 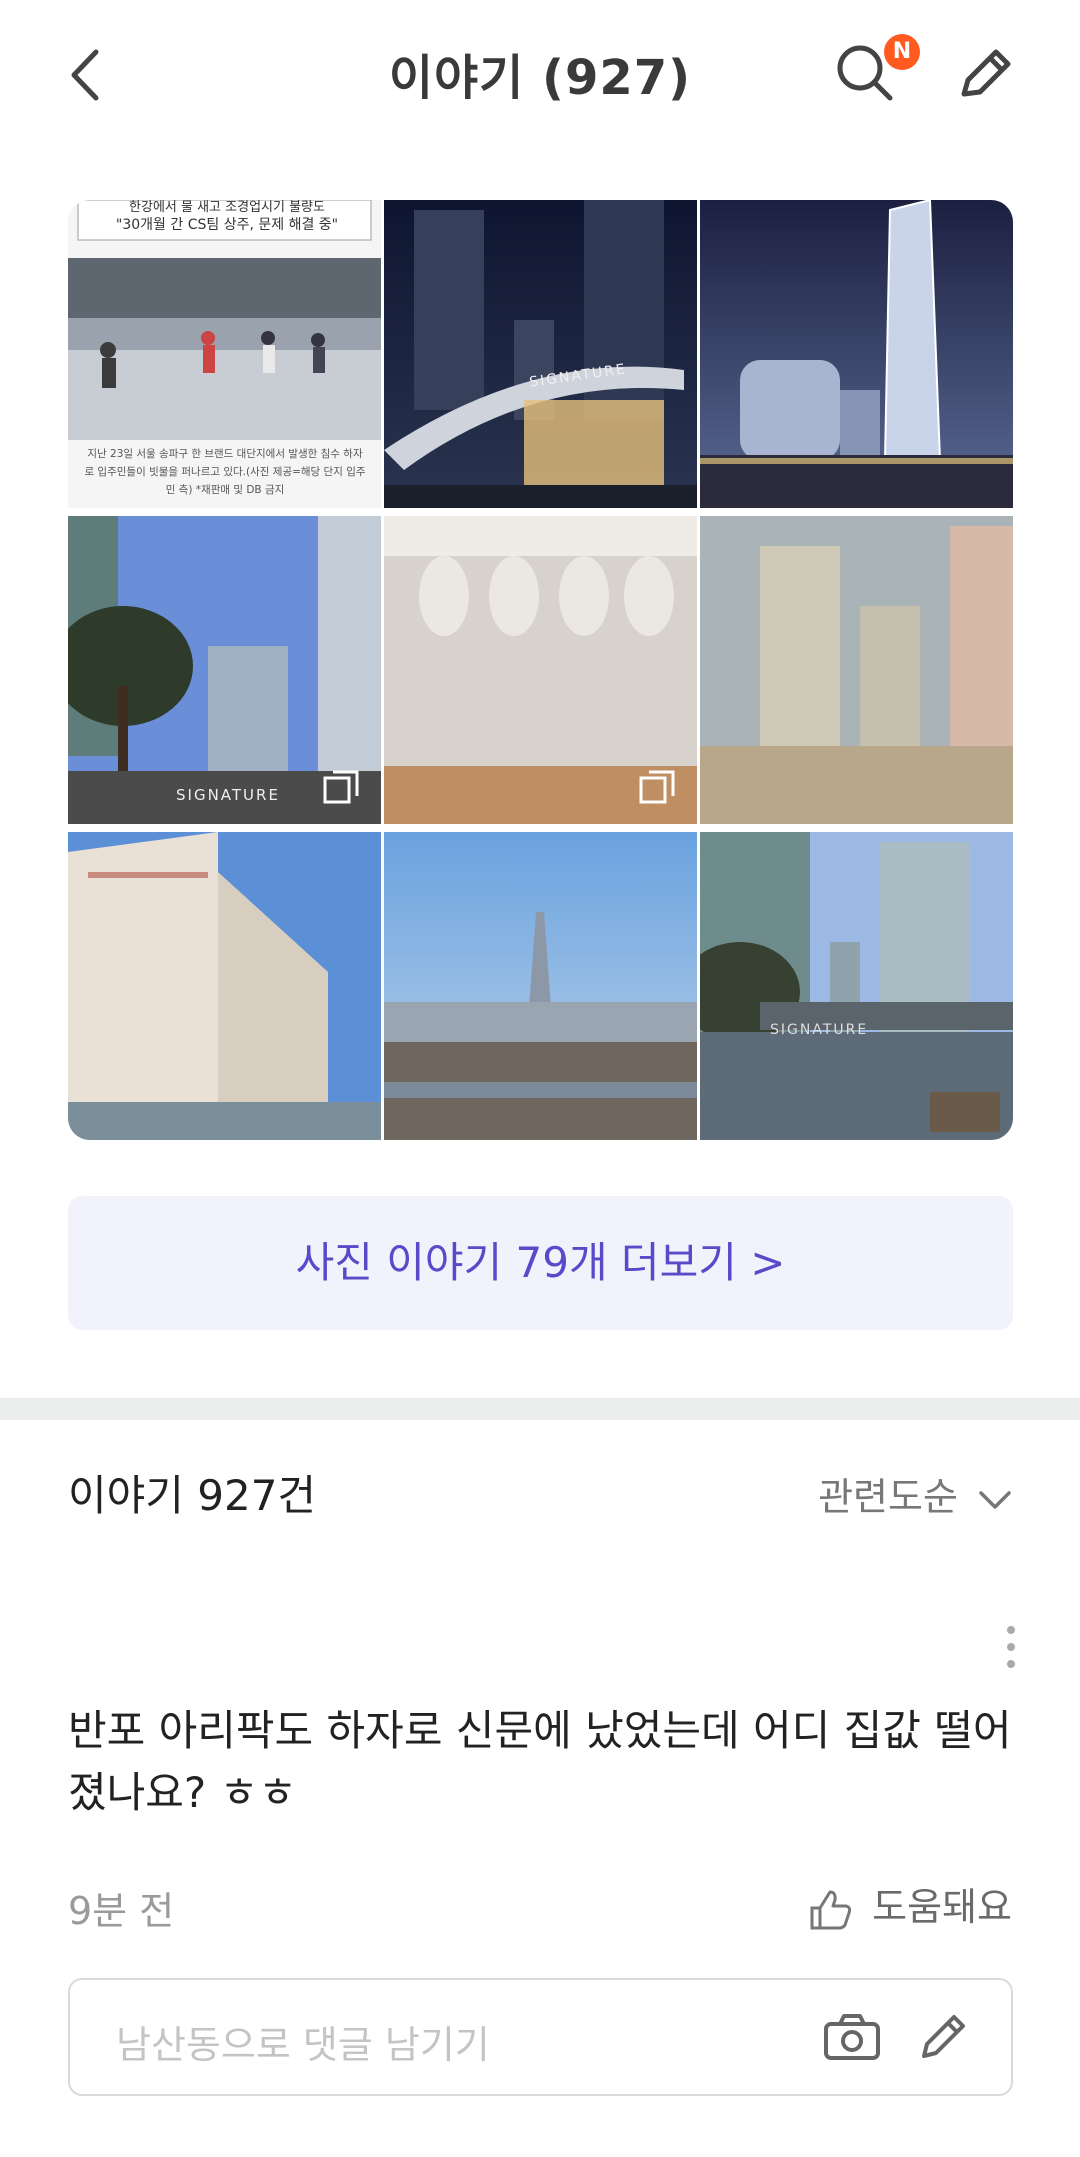 What do you see at coordinates (227, 207) in the screenshot?
I see `article-headline-1: 한강에서 물 새고 조경업시기 불량도` at bounding box center [227, 207].